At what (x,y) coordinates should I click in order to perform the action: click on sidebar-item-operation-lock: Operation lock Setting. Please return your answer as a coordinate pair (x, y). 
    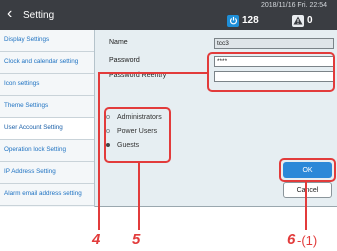
    Looking at the image, I should click on (47, 151).